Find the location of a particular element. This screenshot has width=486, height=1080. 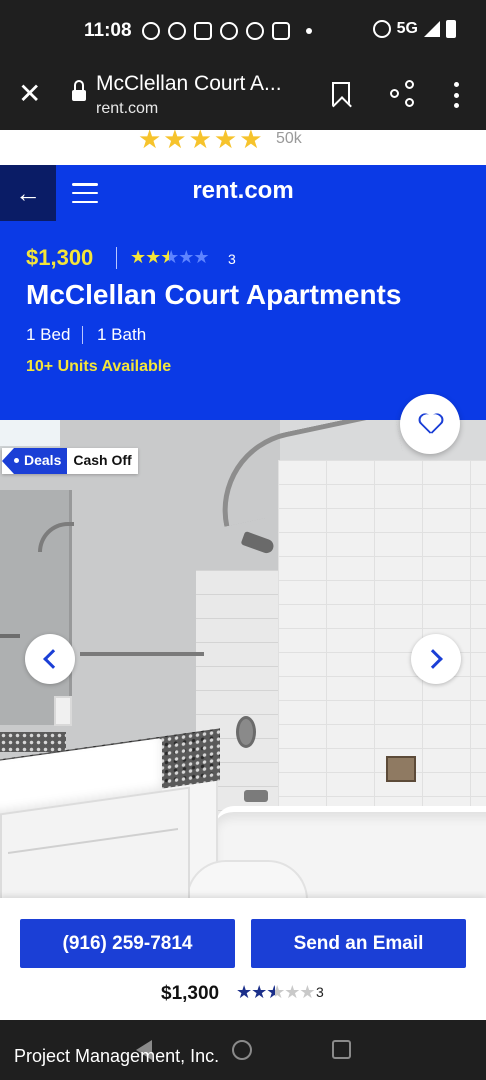

listing-review-count: 3 is located at coordinates (232, 259).